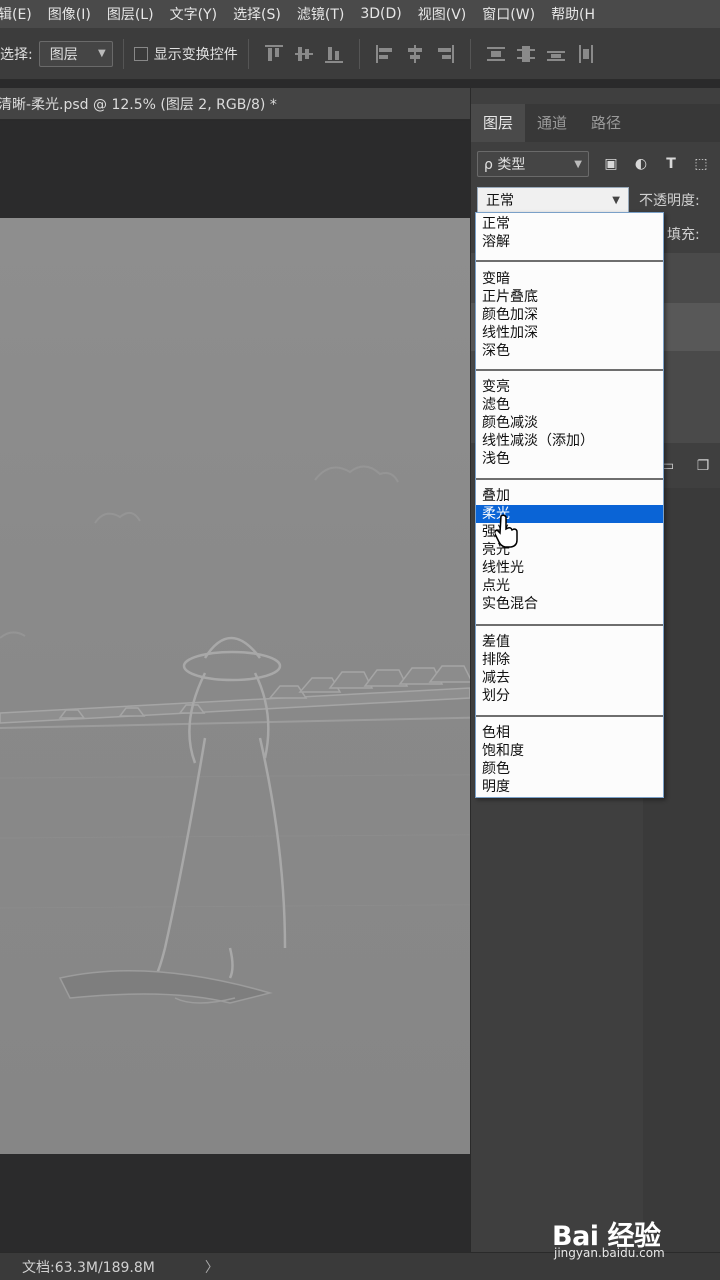 This screenshot has width=720, height=1280. I want to click on blend-option-subtract: 减去, so click(569, 678).